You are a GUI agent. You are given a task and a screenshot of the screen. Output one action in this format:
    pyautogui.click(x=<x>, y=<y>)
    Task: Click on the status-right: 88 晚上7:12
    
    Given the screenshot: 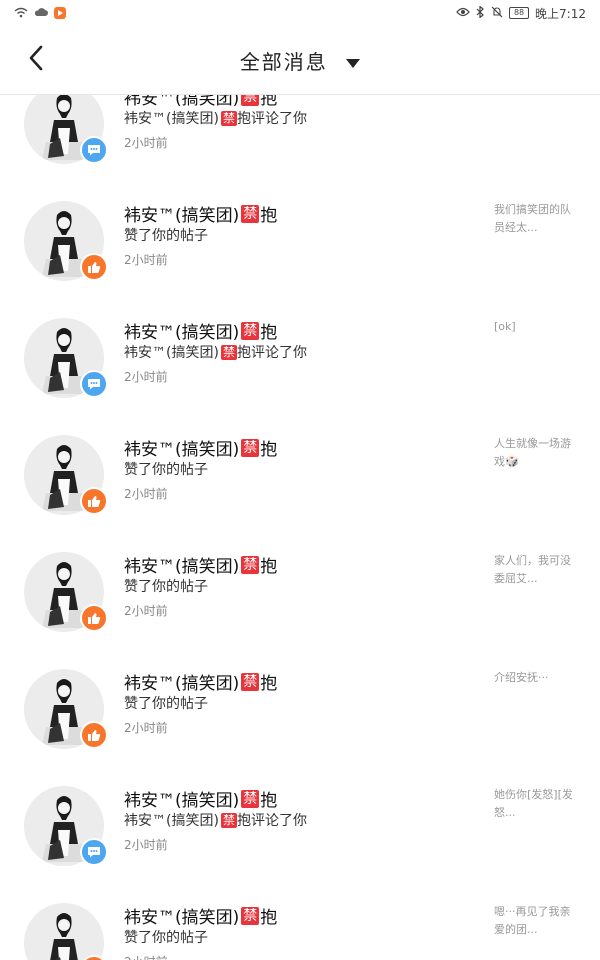 What is the action you would take?
    pyautogui.click(x=521, y=13)
    